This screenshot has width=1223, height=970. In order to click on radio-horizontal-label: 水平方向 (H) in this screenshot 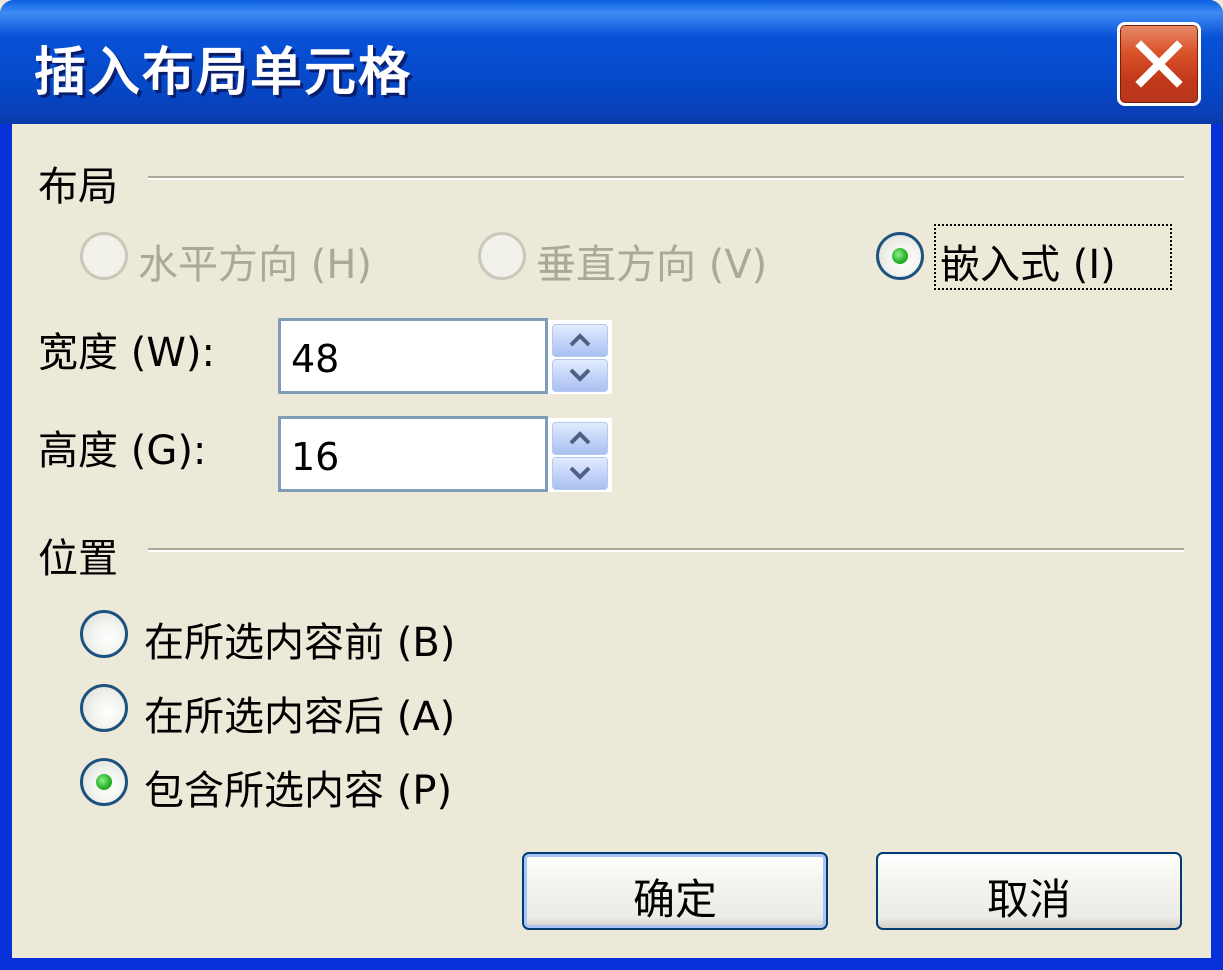, I will do `click(255, 265)`.